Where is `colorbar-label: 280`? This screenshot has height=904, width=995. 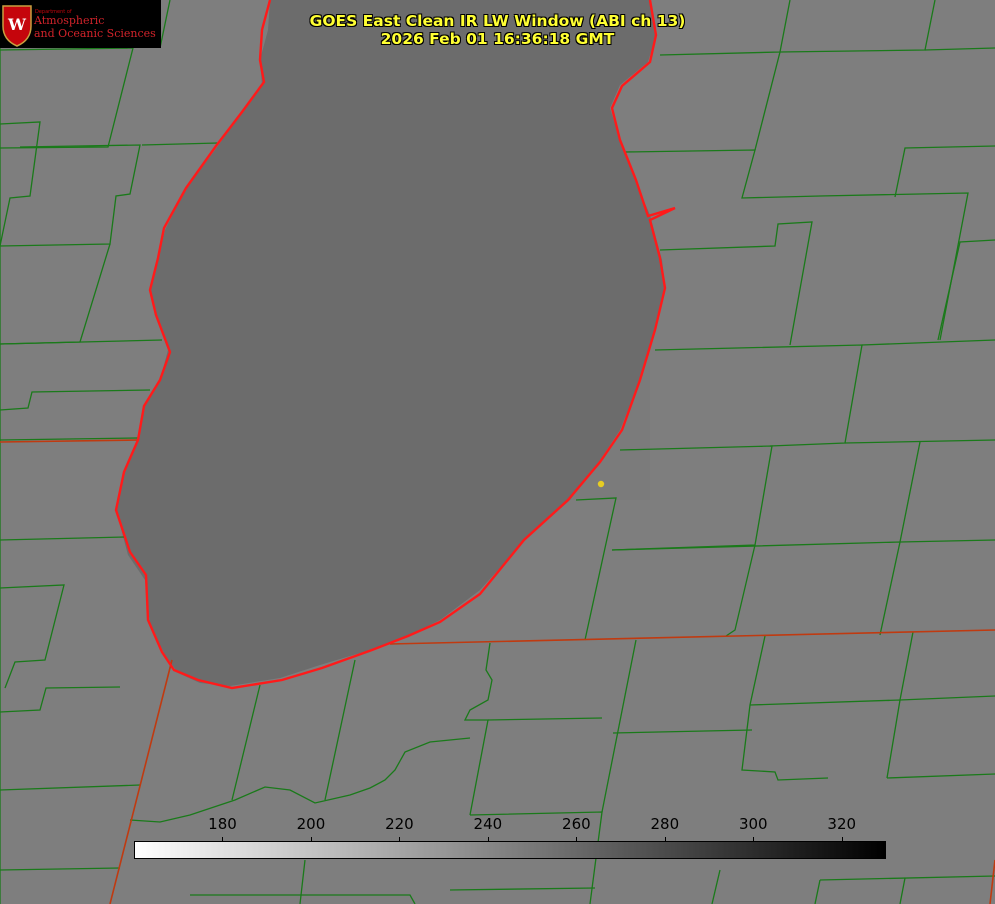
colorbar-label: 280 is located at coordinates (665, 824).